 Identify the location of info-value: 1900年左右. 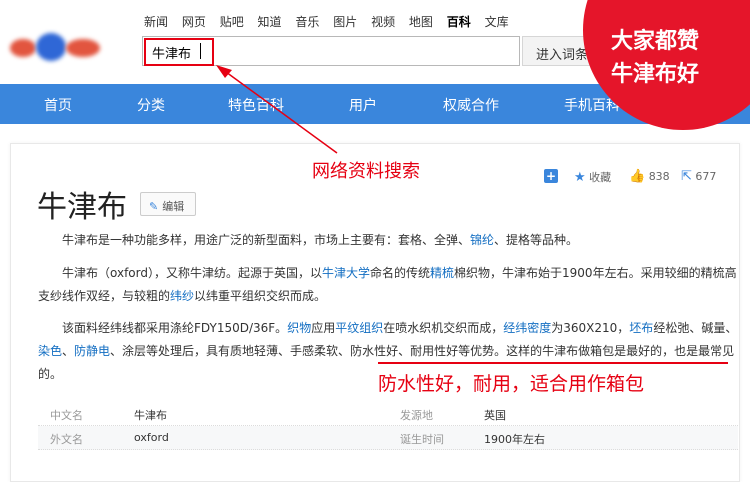
(514, 439).